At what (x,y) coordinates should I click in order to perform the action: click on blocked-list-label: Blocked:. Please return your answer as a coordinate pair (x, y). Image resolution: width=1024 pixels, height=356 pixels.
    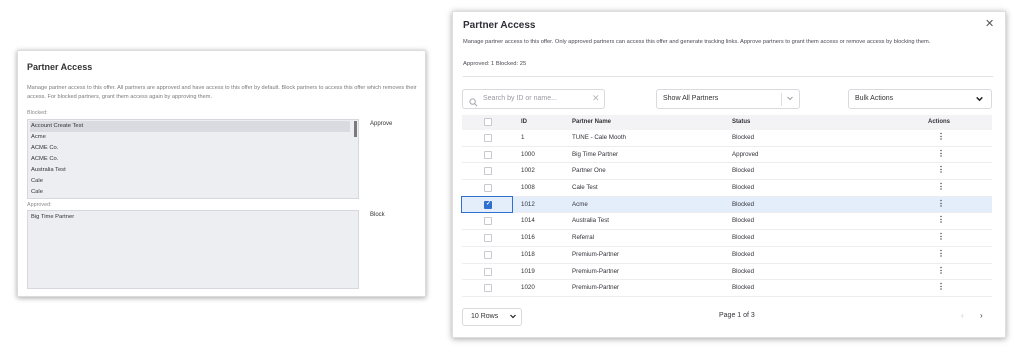
    Looking at the image, I should click on (37, 113).